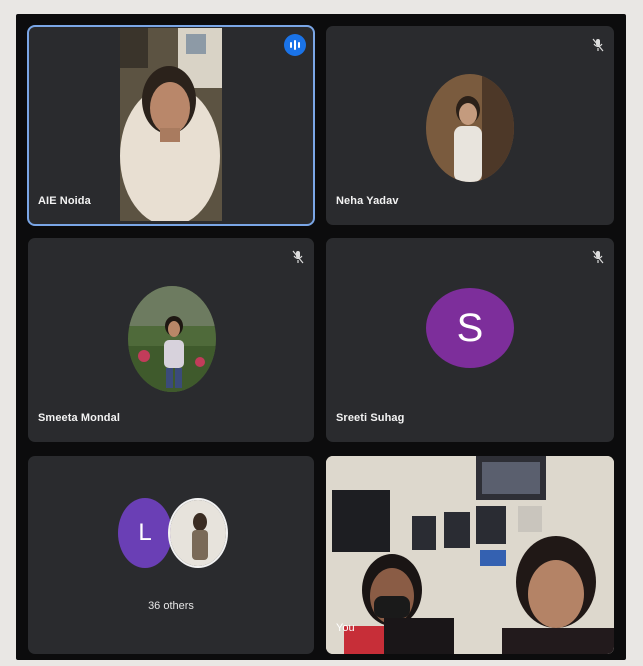 Image resolution: width=643 pixels, height=666 pixels. What do you see at coordinates (295, 45) in the screenshot?
I see `speaking-indicator-icon` at bounding box center [295, 45].